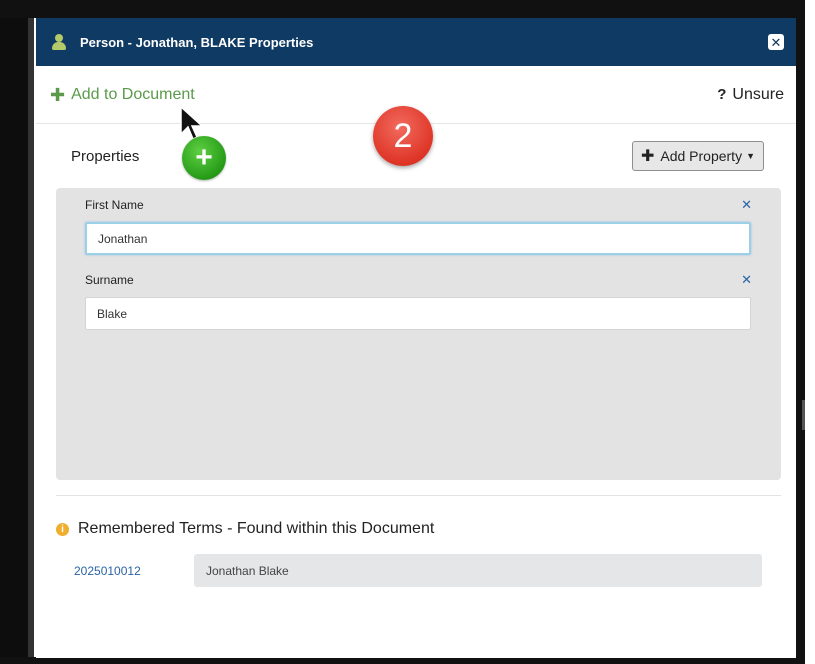 The width and height of the screenshot is (815, 664). What do you see at coordinates (418, 313) in the screenshot?
I see `surname-input` at bounding box center [418, 313].